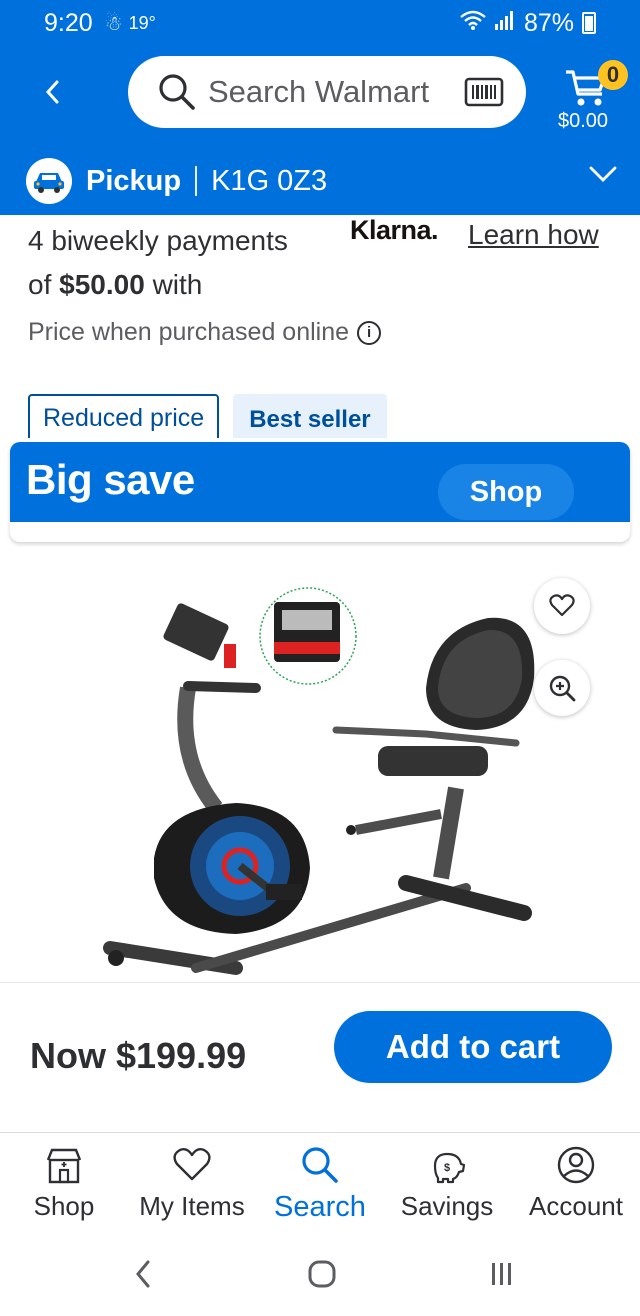 The height and width of the screenshot is (1316, 640). I want to click on top-bar: Search Walmart 0 $0.00, so click(320, 94).